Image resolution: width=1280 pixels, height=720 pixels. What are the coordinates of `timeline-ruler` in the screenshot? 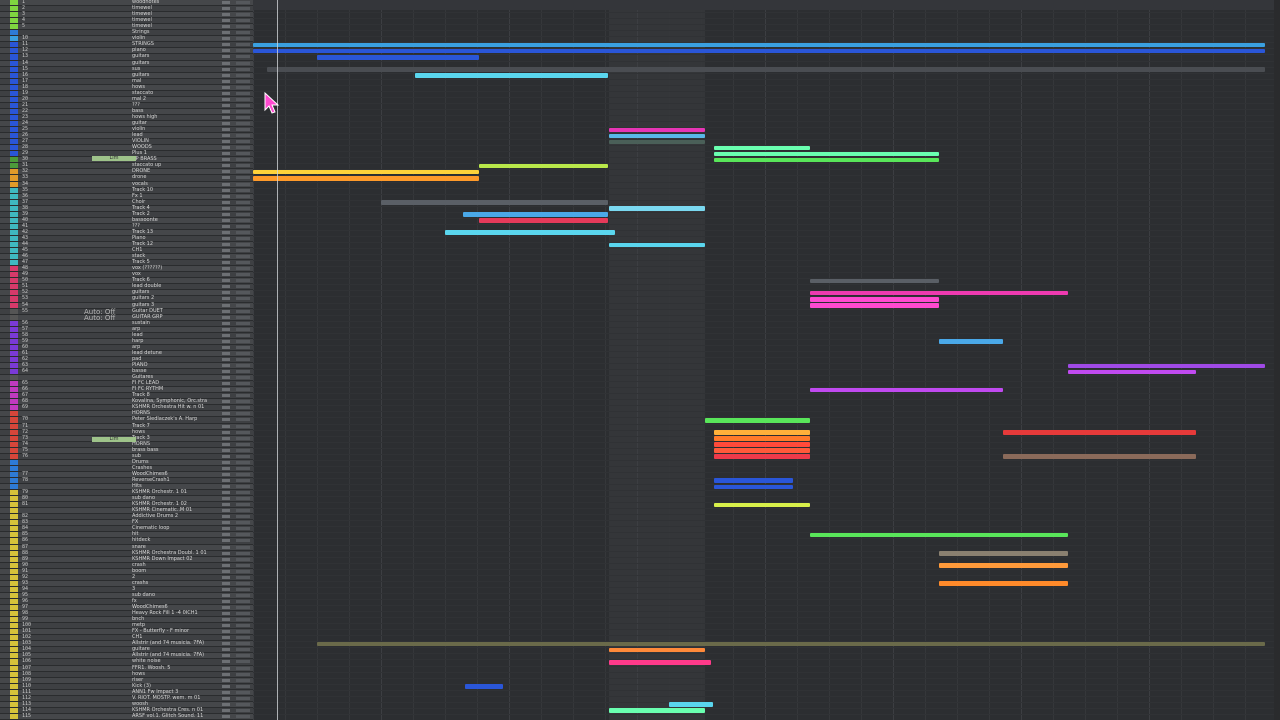 It's located at (766, 5).